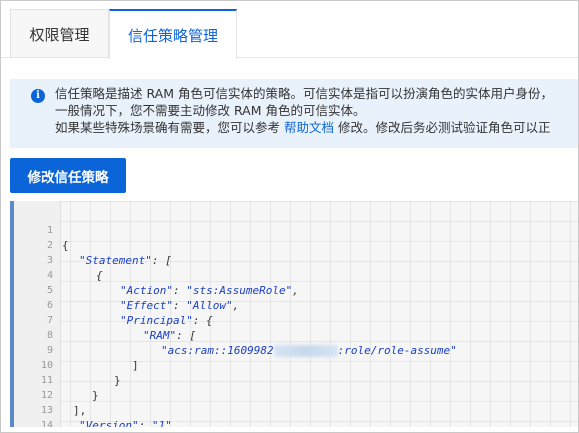 The height and width of the screenshot is (433, 579). Describe the element at coordinates (309, 127) in the screenshot. I see `help-doc-link: 帮助文档` at that location.